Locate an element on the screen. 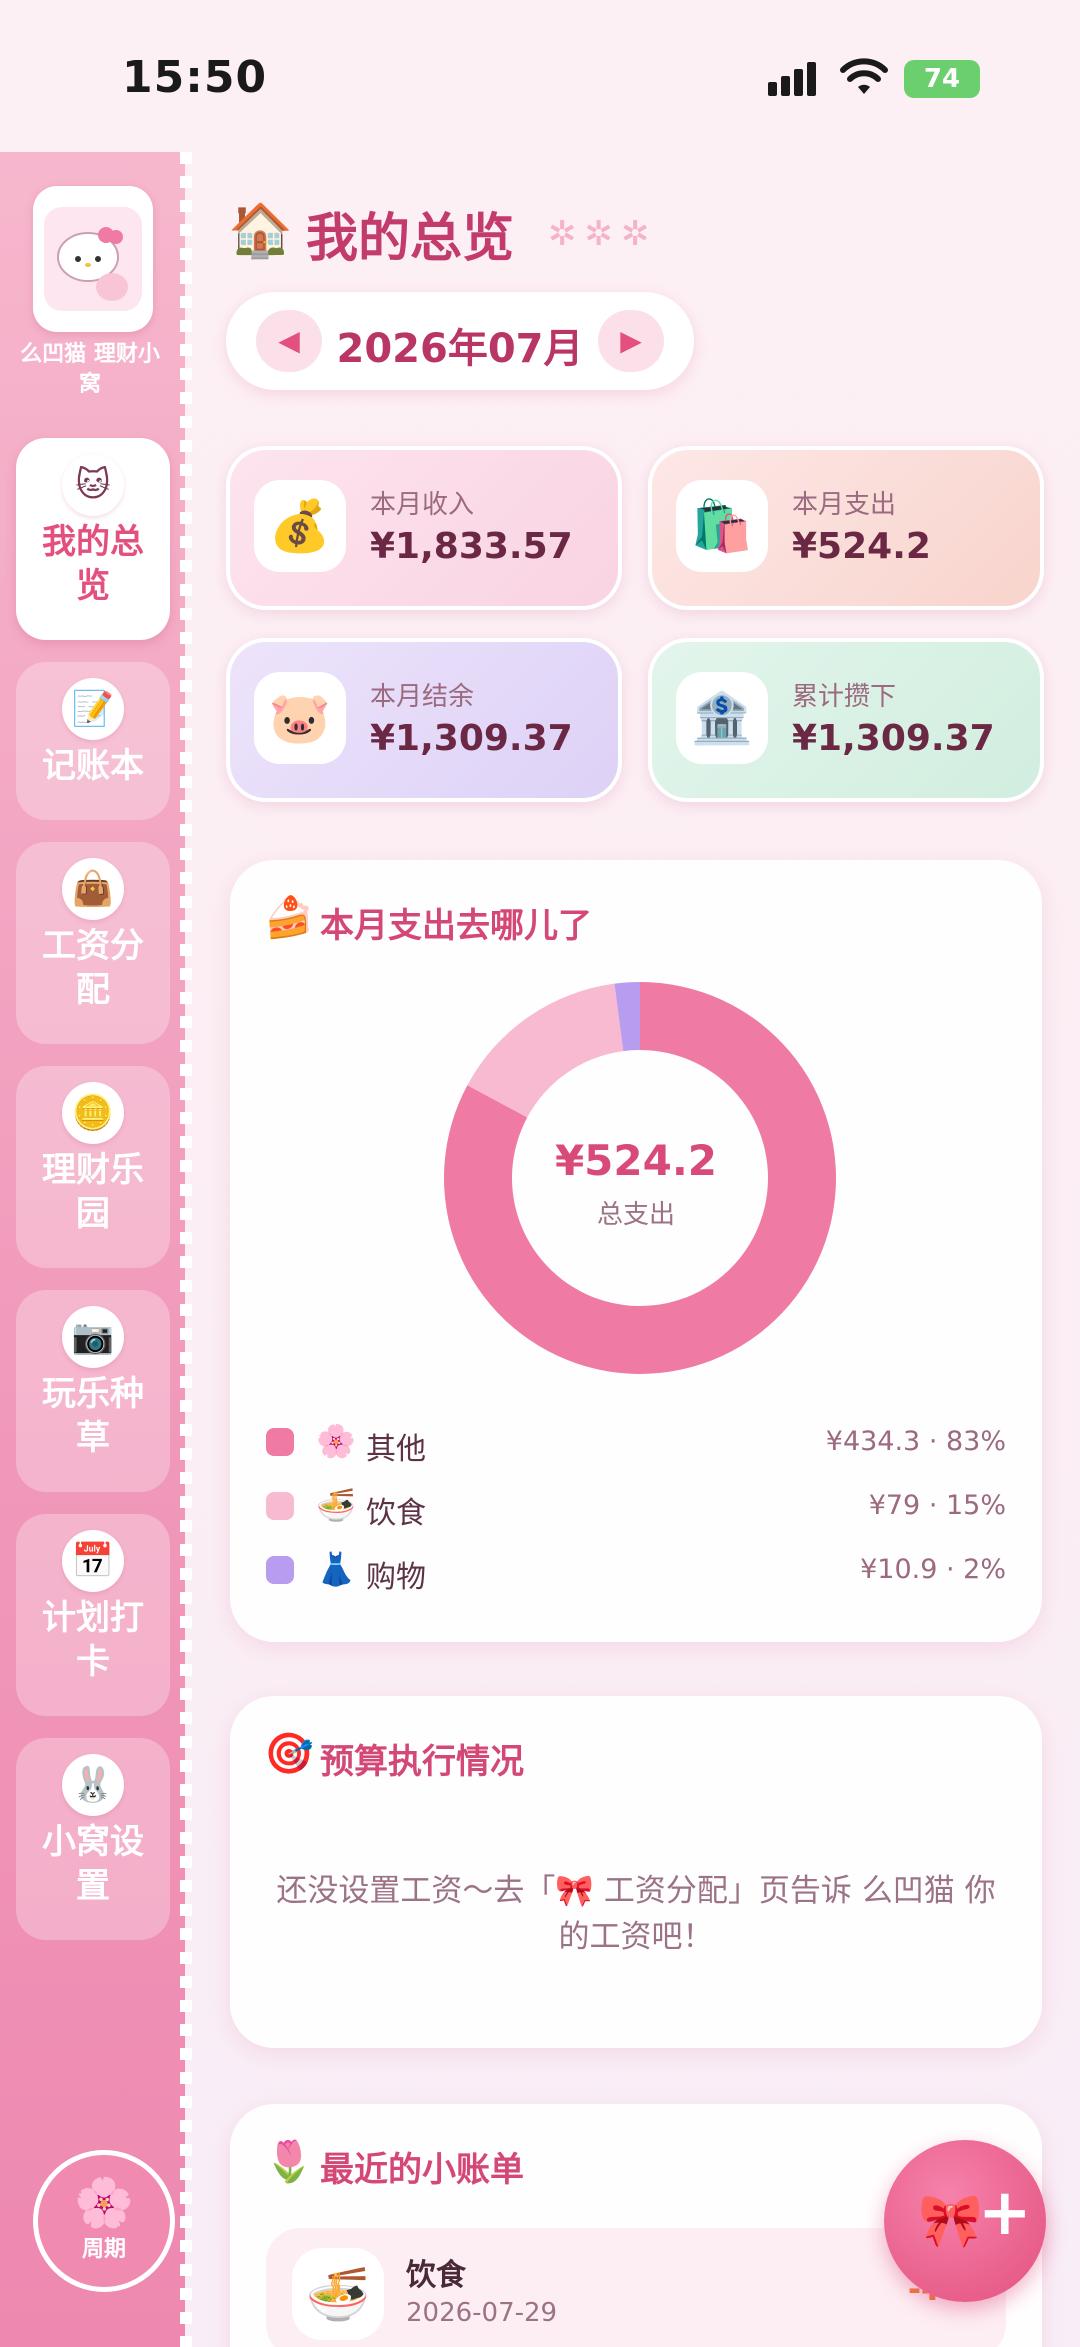  period-button: 🌸 周期 is located at coordinates (104, 2221).